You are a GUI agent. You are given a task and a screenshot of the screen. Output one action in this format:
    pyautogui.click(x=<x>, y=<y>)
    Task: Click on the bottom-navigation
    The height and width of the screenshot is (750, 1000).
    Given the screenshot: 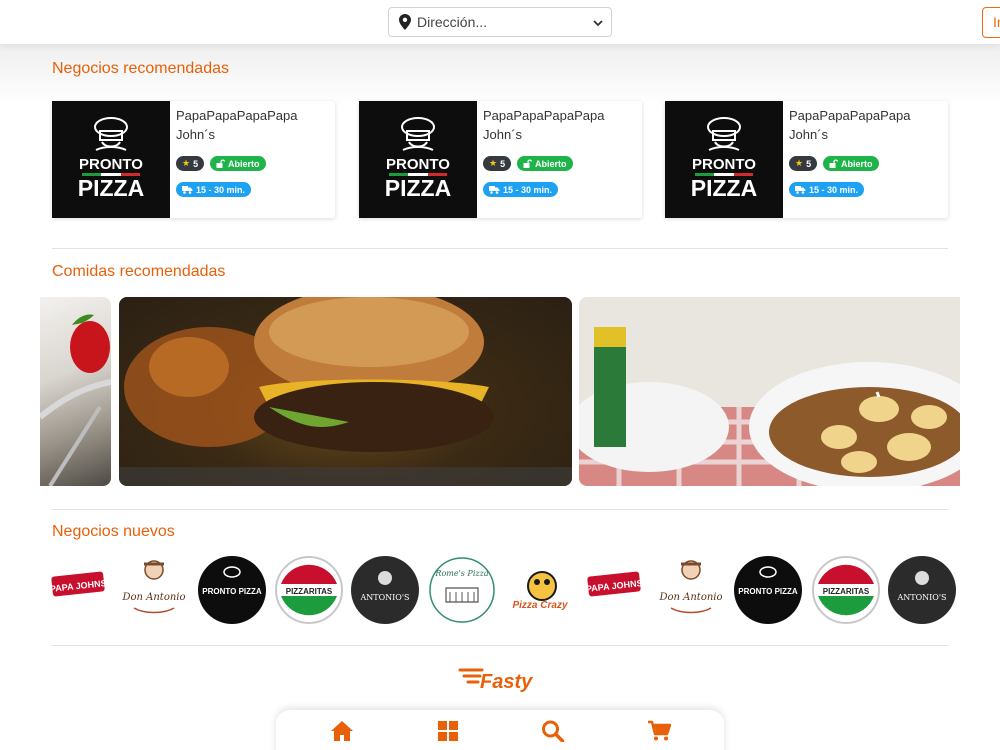 What is the action you would take?
    pyautogui.click(x=500, y=730)
    